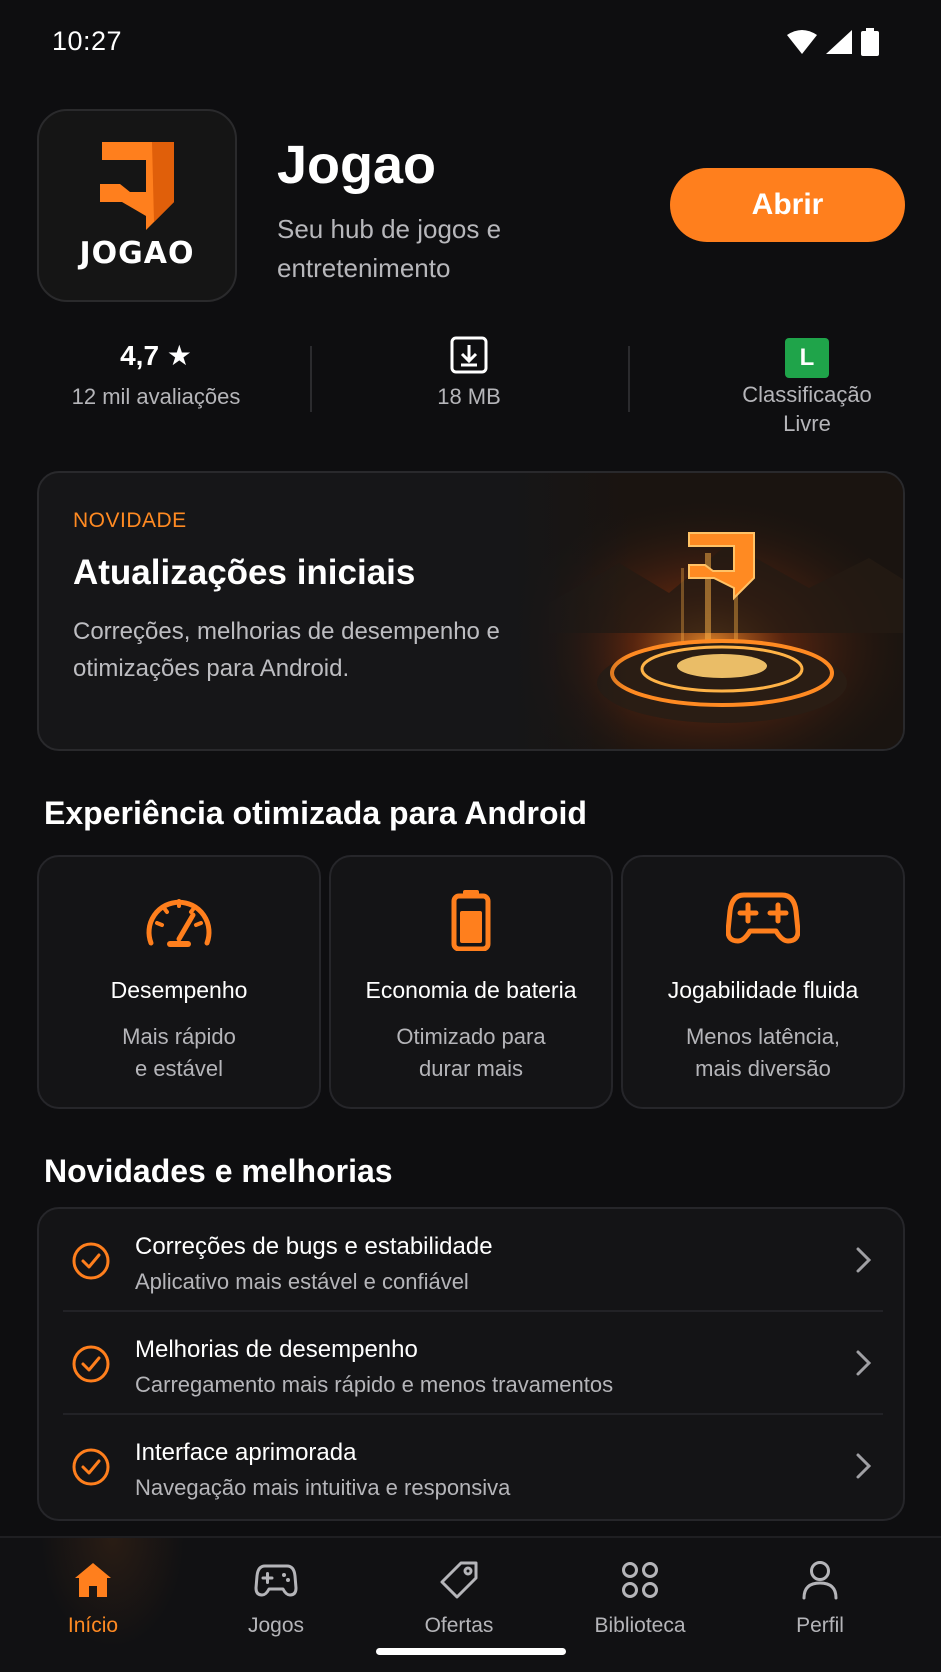  Describe the element at coordinates (471, 1053) in the screenshot. I see `feature-description: Otimizado para durar mais` at that location.